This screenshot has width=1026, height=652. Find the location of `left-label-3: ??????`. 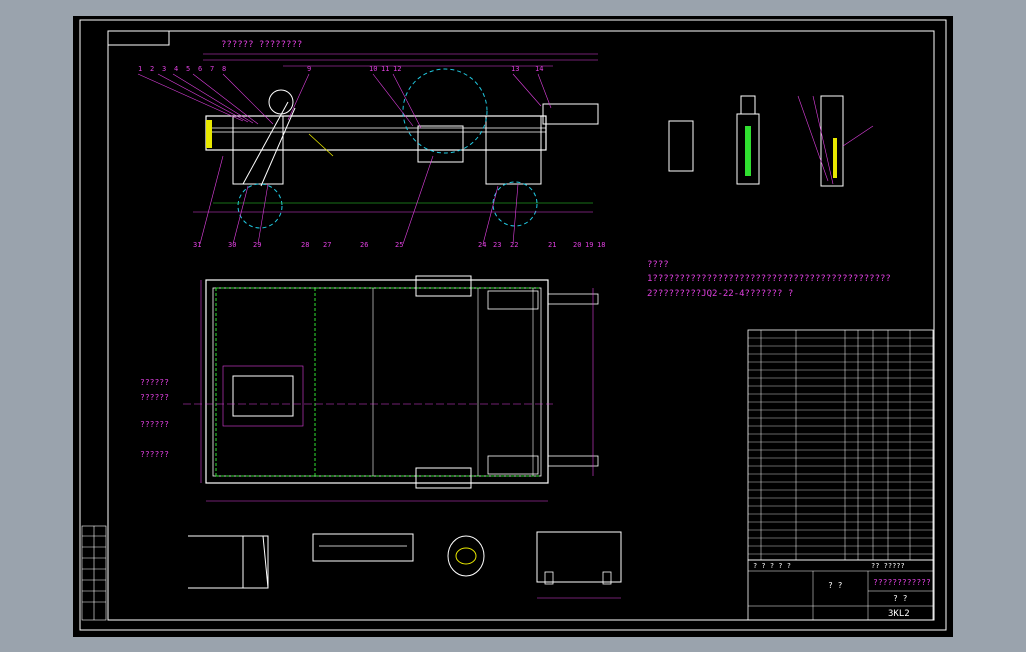

left-label-3: ?????? is located at coordinates (154, 424).